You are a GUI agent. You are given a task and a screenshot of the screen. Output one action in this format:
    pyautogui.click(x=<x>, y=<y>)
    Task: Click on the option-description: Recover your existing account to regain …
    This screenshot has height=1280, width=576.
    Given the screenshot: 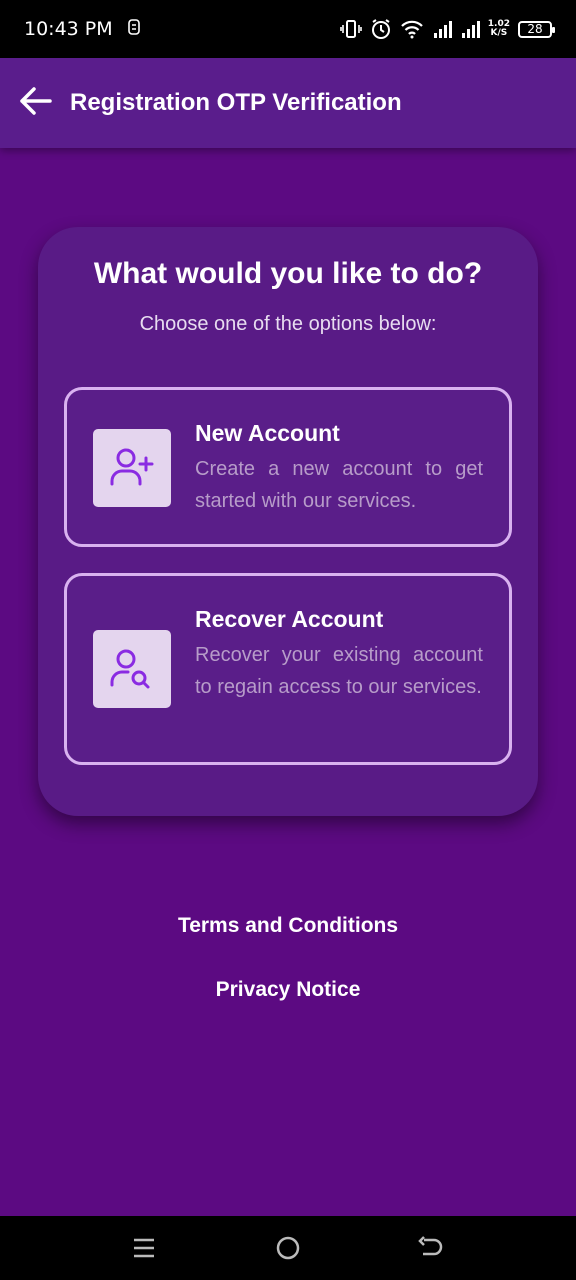 What is the action you would take?
    pyautogui.click(x=339, y=671)
    